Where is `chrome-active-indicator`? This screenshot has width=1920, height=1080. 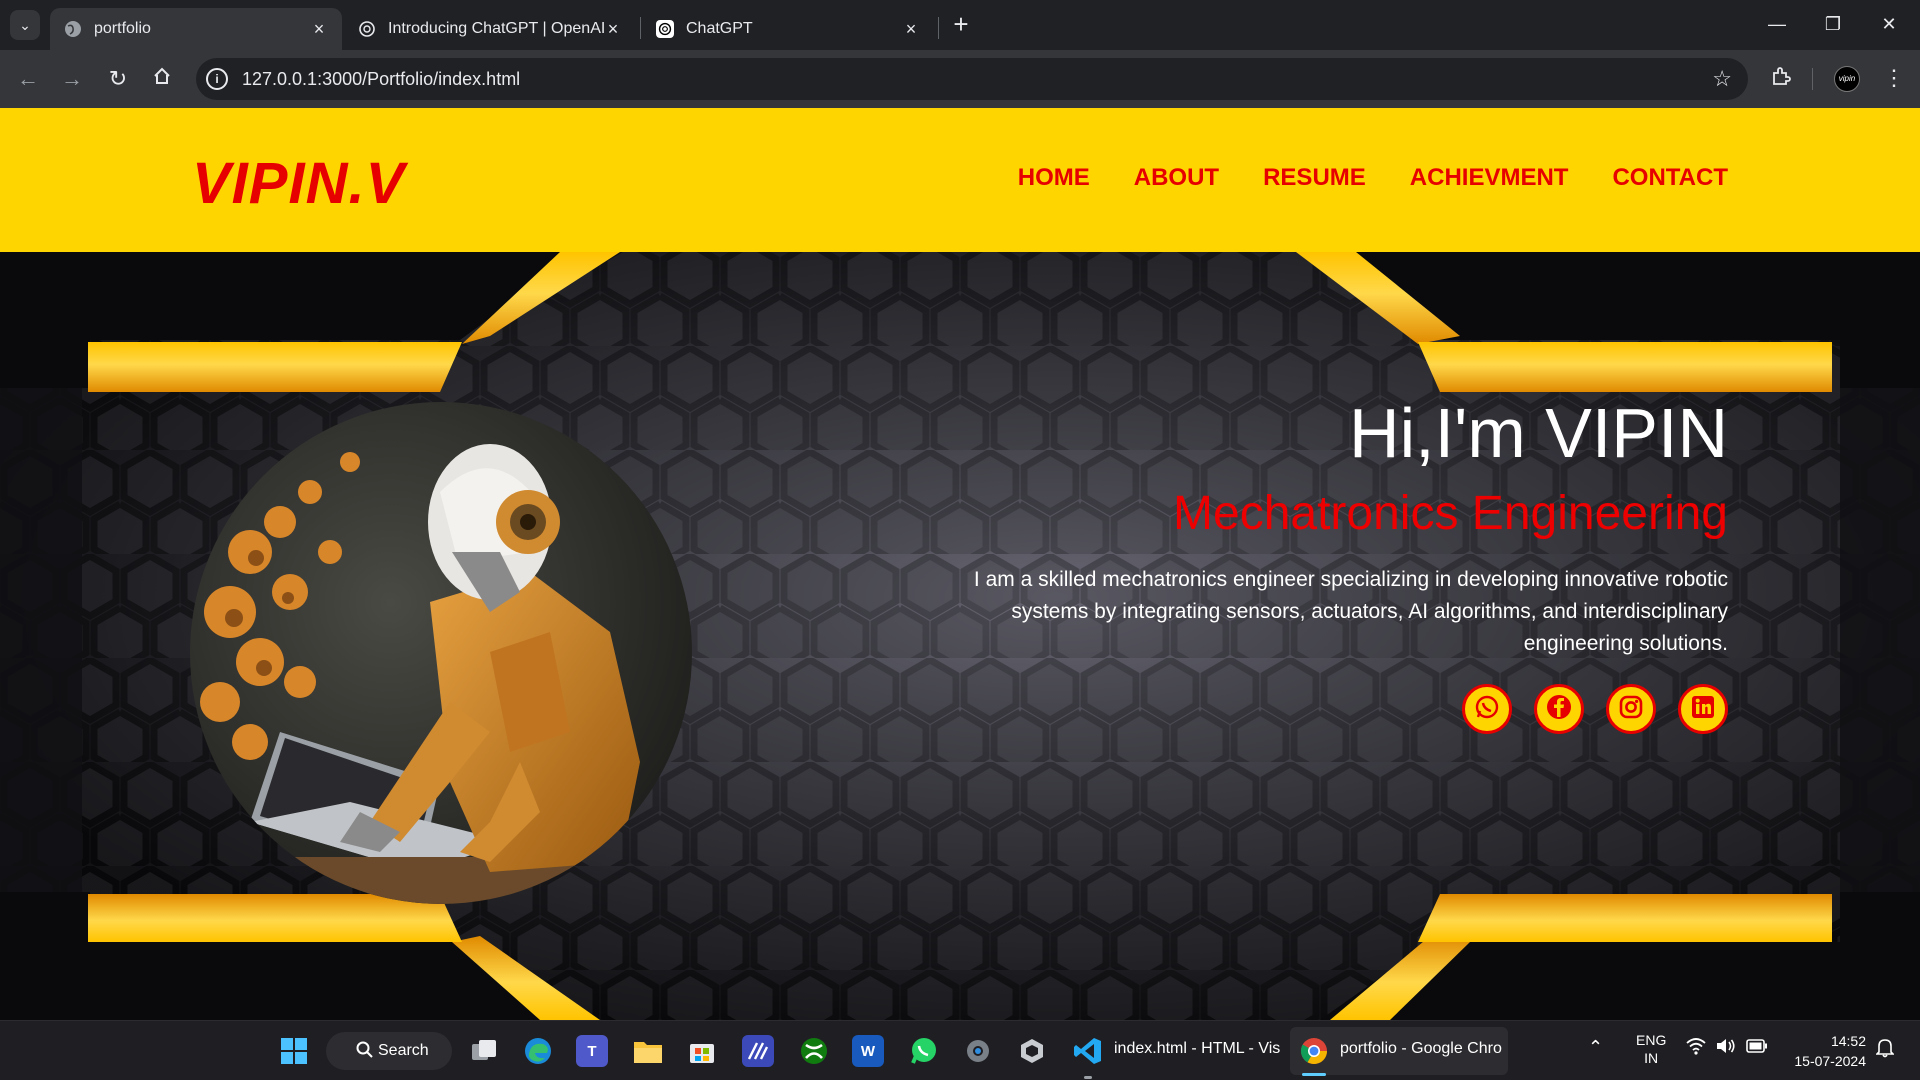
chrome-active-indicator is located at coordinates (1314, 1074).